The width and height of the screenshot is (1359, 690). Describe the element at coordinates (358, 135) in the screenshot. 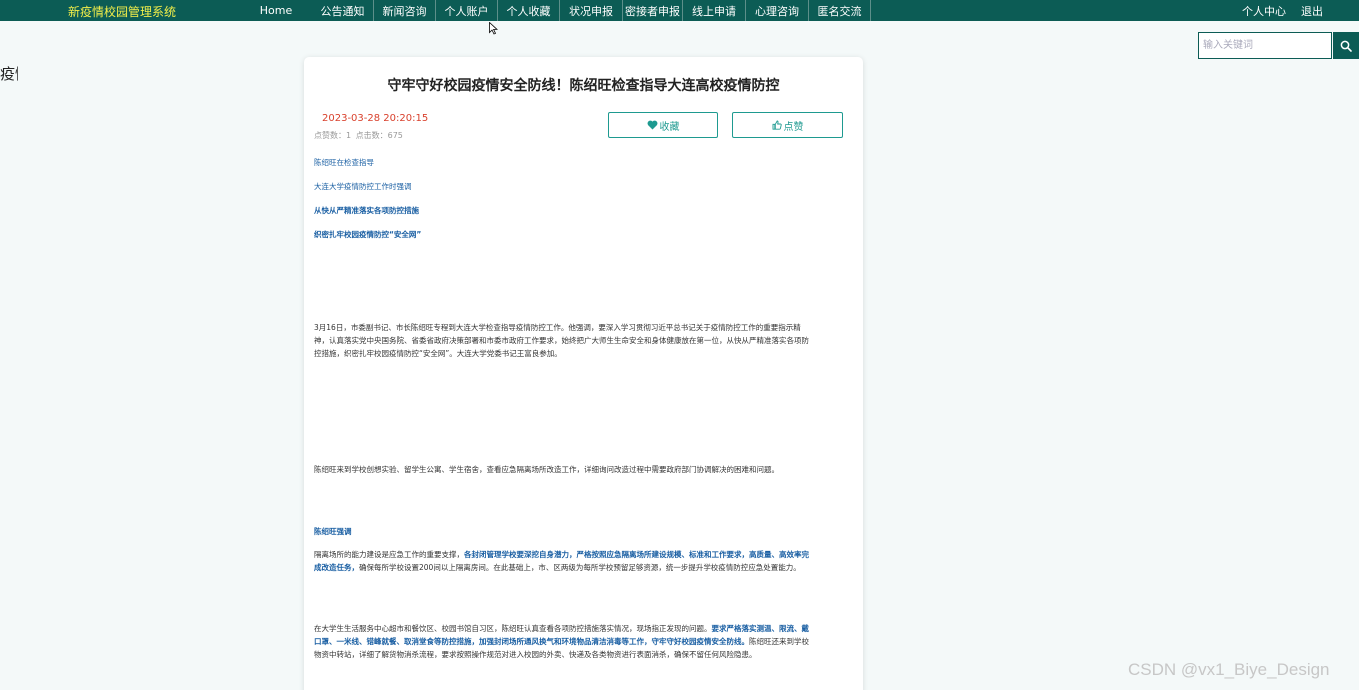

I see `article-stats: 点赞数：1 点击数：675` at that location.